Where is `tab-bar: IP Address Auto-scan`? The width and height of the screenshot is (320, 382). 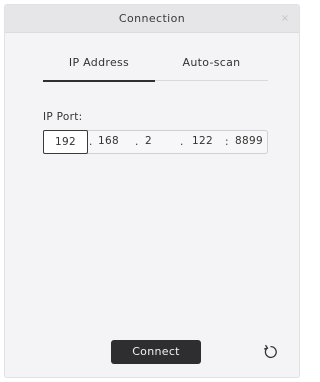 tab-bar: IP Address Auto-scan is located at coordinates (155, 67).